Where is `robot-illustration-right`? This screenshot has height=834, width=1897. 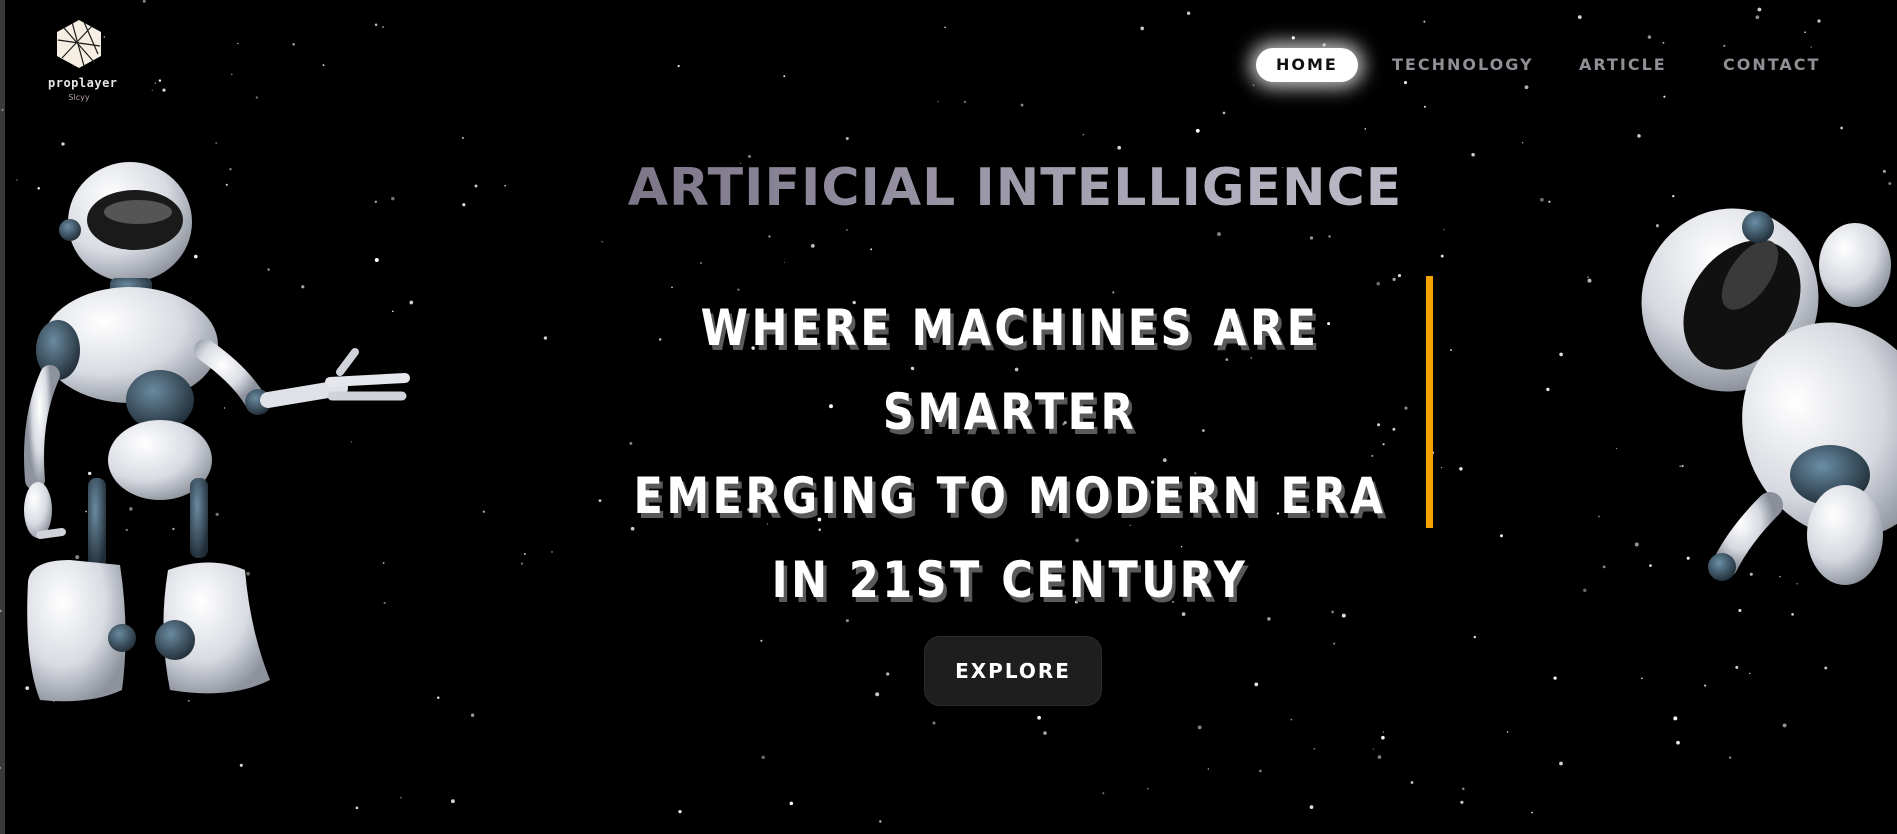 robot-illustration-right is located at coordinates (1769, 396).